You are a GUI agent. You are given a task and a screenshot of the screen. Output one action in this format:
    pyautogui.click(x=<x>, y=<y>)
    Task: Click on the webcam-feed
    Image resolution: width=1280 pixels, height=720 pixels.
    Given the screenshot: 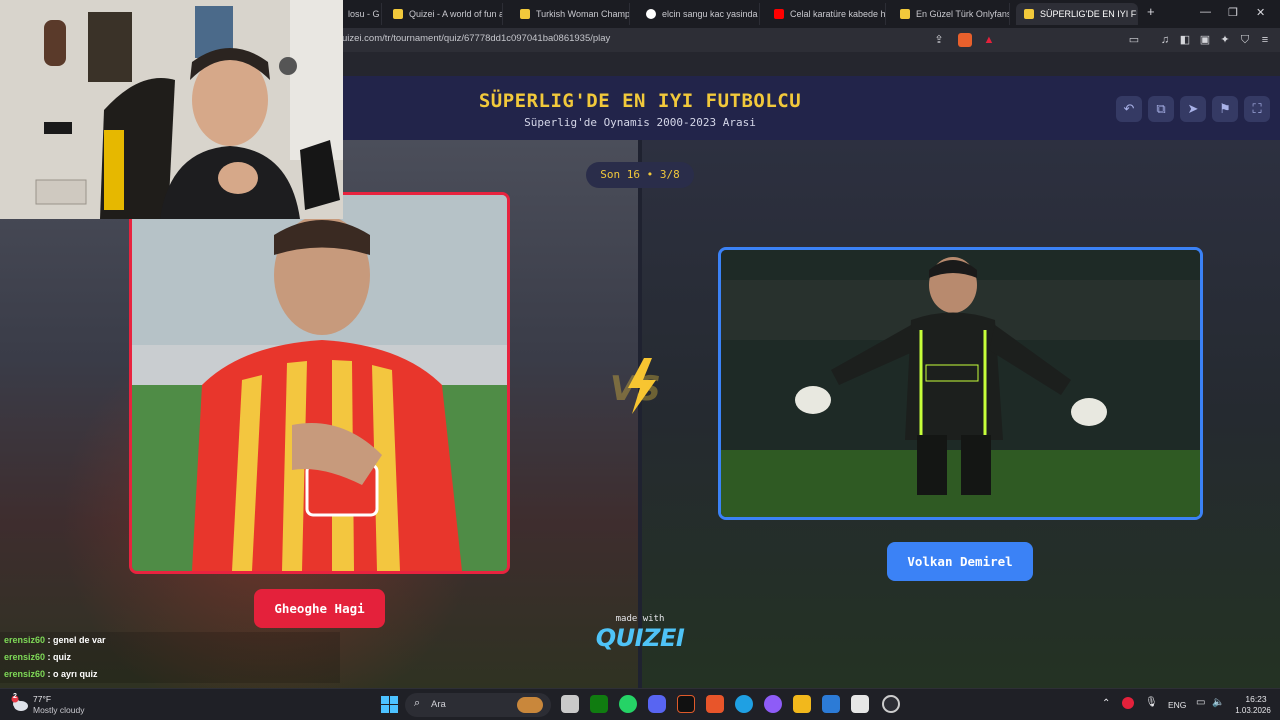 What is the action you would take?
    pyautogui.click(x=171, y=109)
    